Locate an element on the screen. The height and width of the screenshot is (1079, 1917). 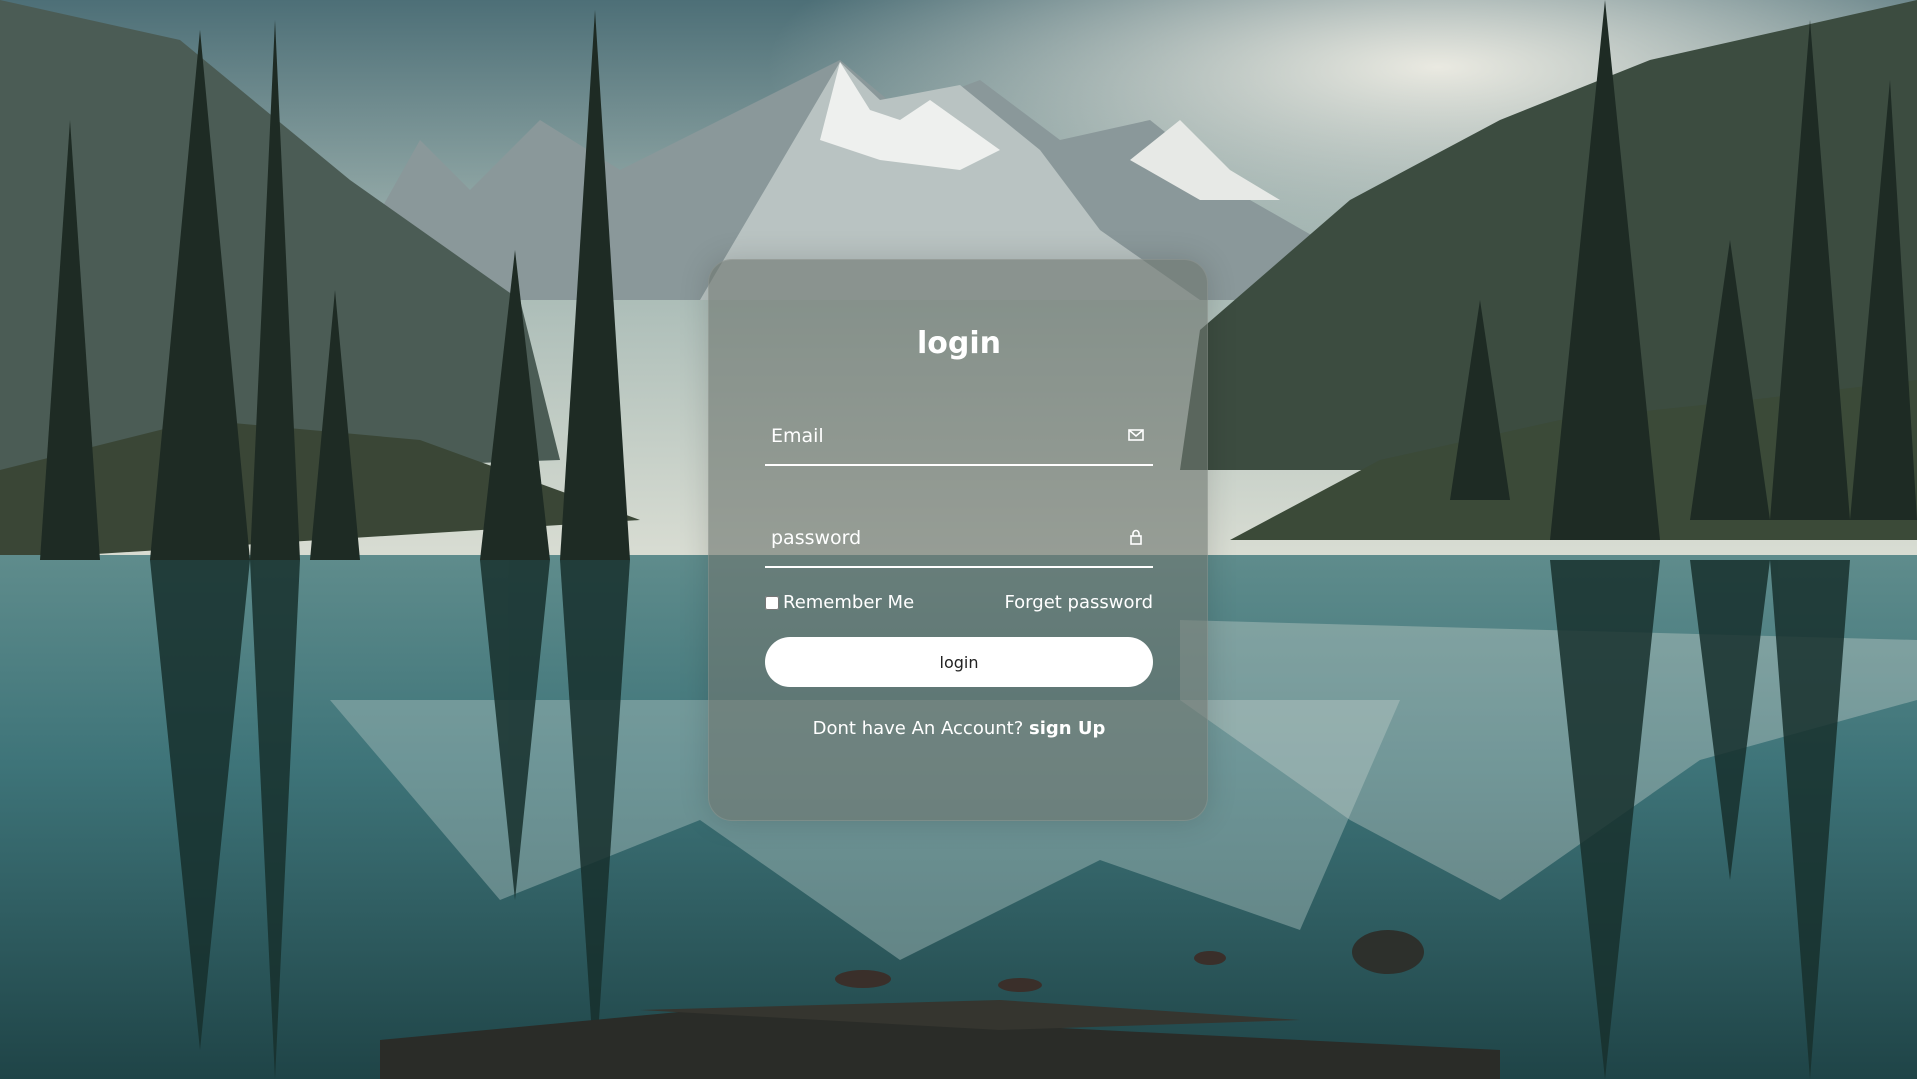
login-card: login Remember Me is located at coordinates (958, 540).